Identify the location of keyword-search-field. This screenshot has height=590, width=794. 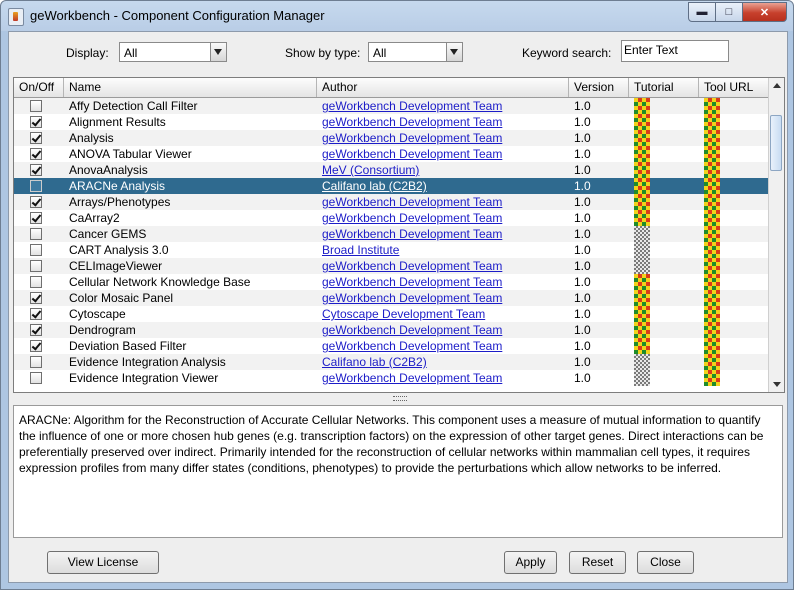
(675, 51).